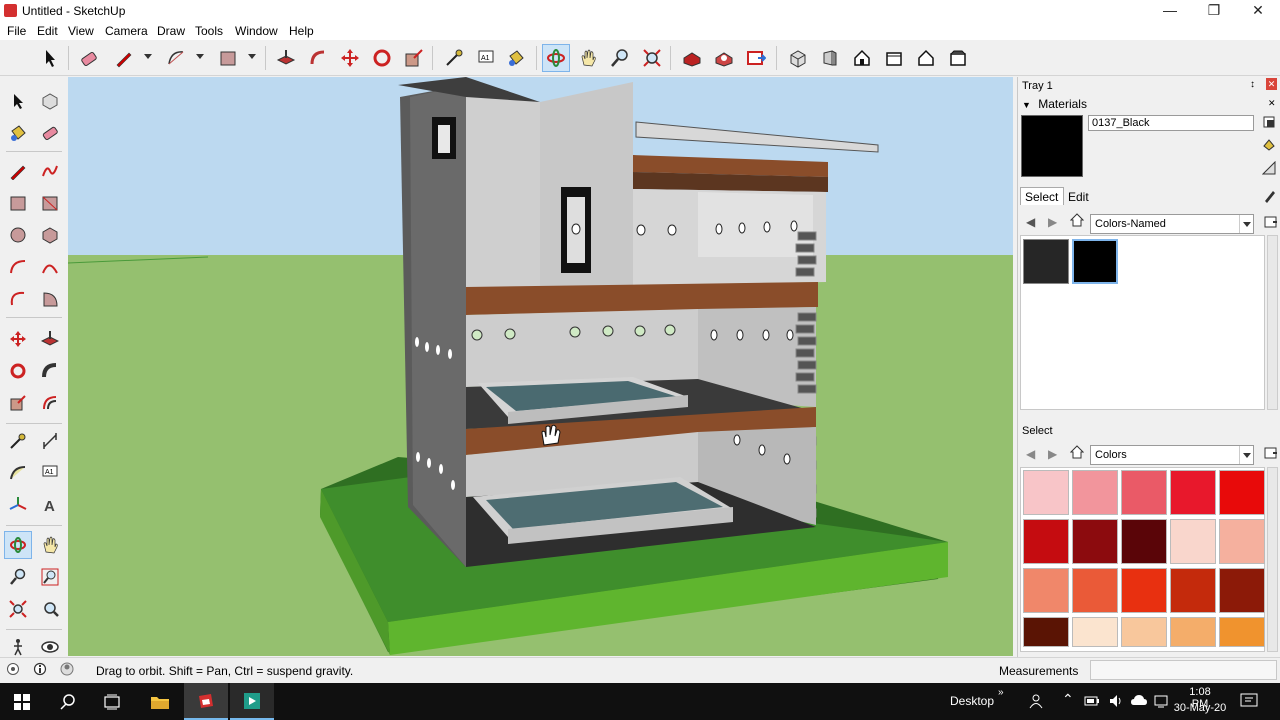 Image resolution: width=1280 pixels, height=720 pixels. I want to click on create-material-icon, so click(1269, 144).